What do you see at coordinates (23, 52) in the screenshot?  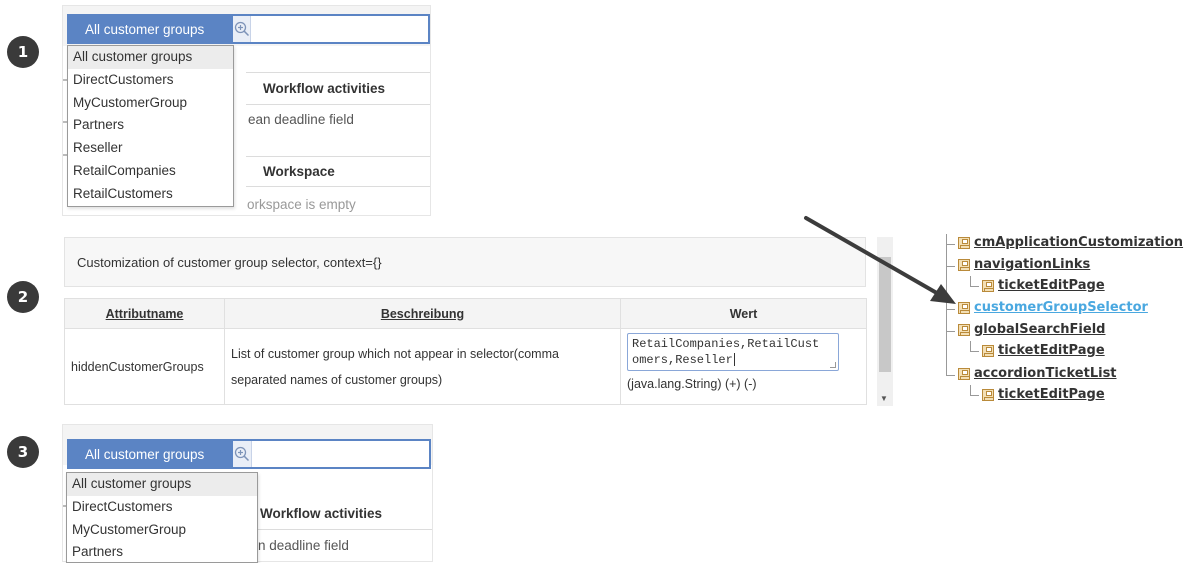 I see `step-badge-1: 1` at bounding box center [23, 52].